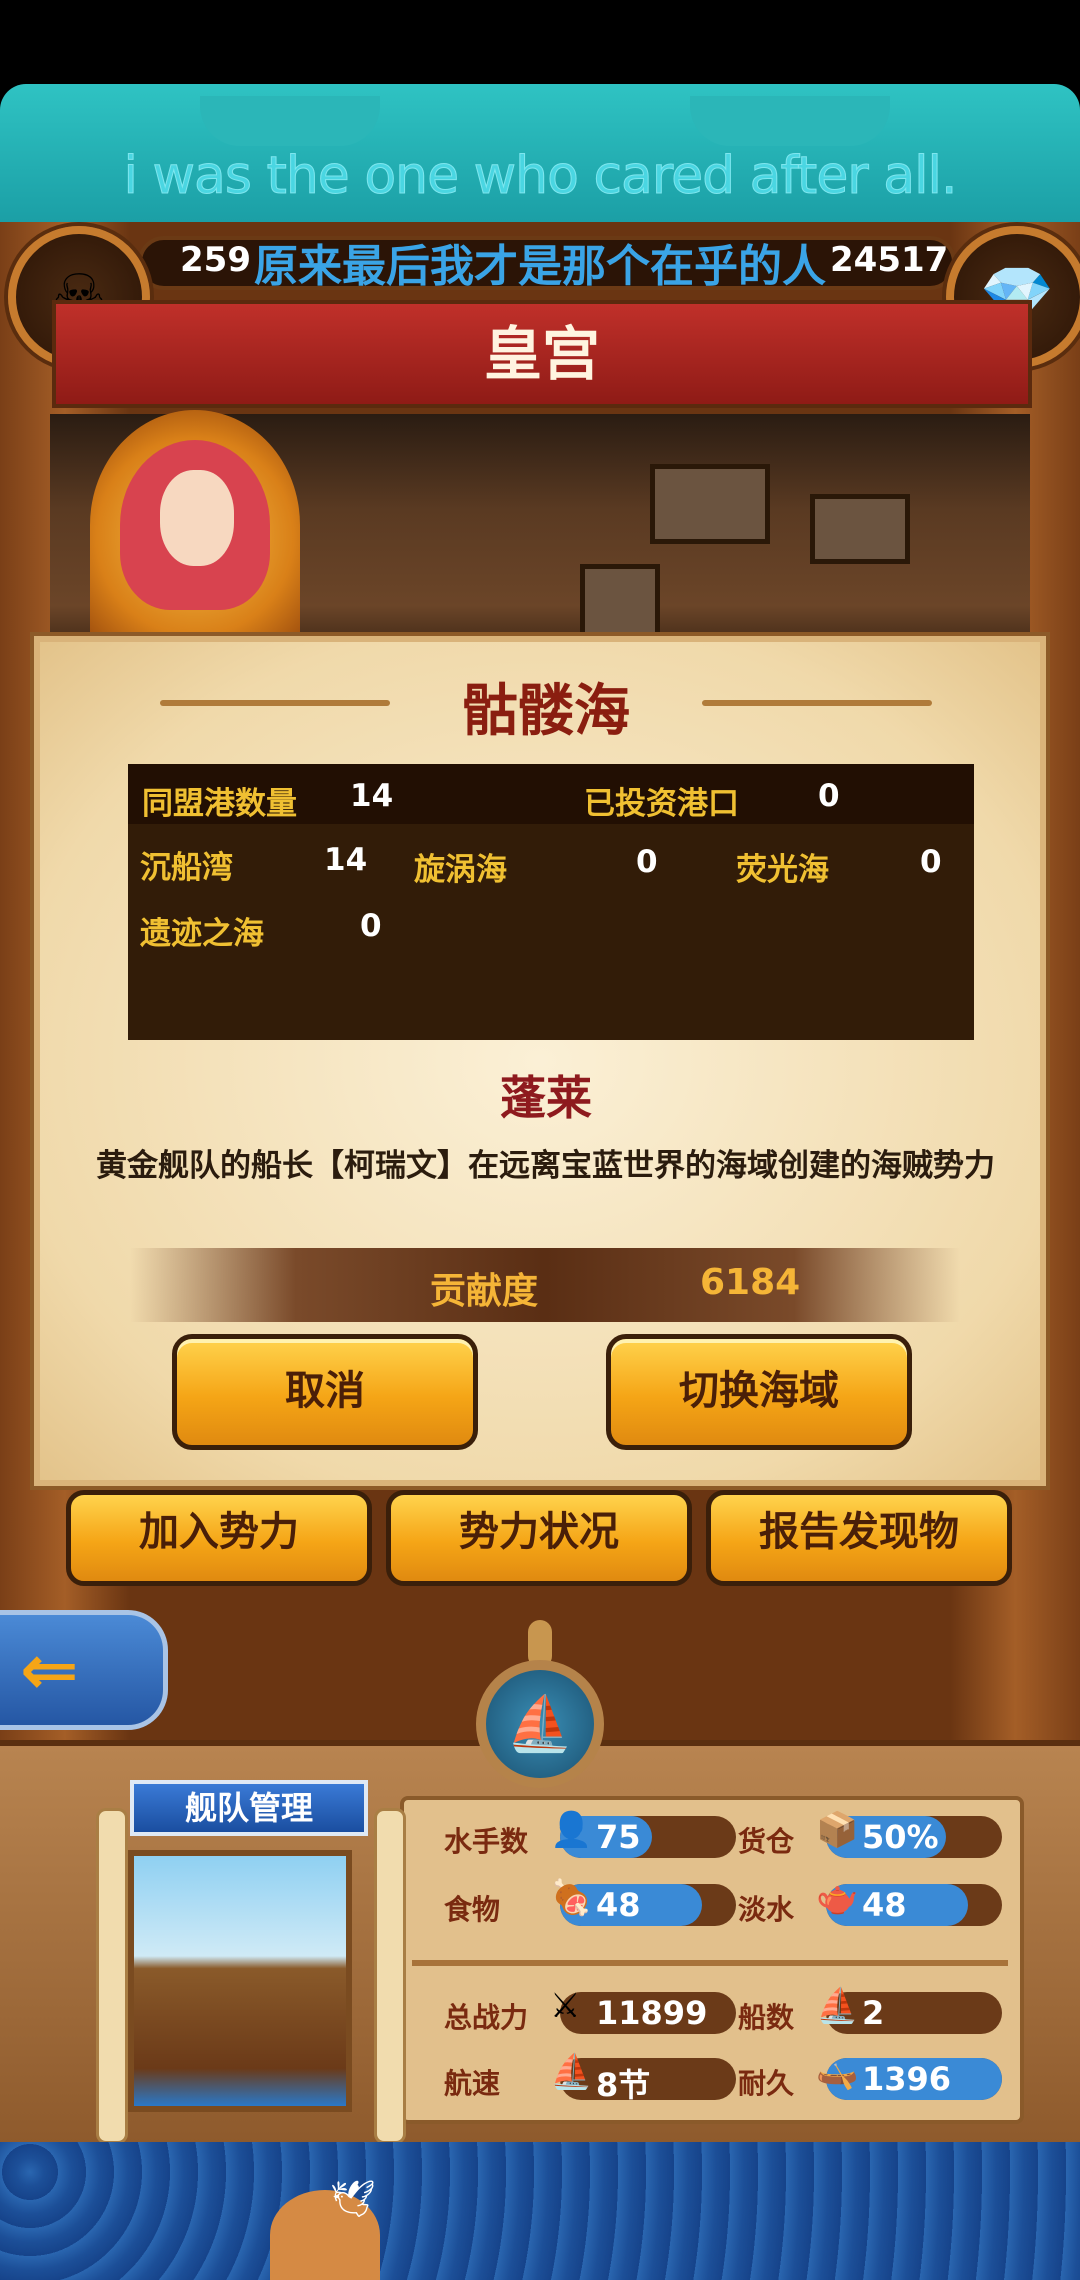  I want to click on water-jug-icon: 🫖, so click(837, 1898).